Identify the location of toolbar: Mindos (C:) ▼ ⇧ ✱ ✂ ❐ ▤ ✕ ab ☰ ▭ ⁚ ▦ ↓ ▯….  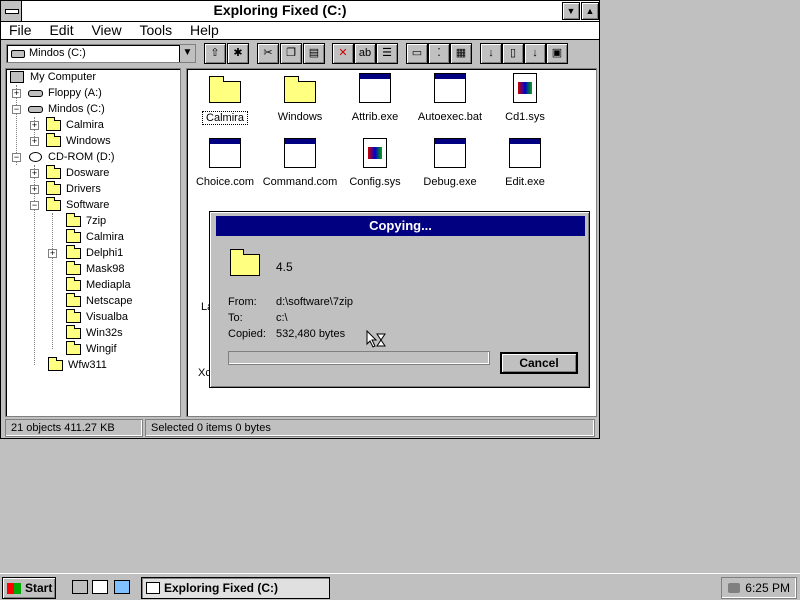
(300, 54).